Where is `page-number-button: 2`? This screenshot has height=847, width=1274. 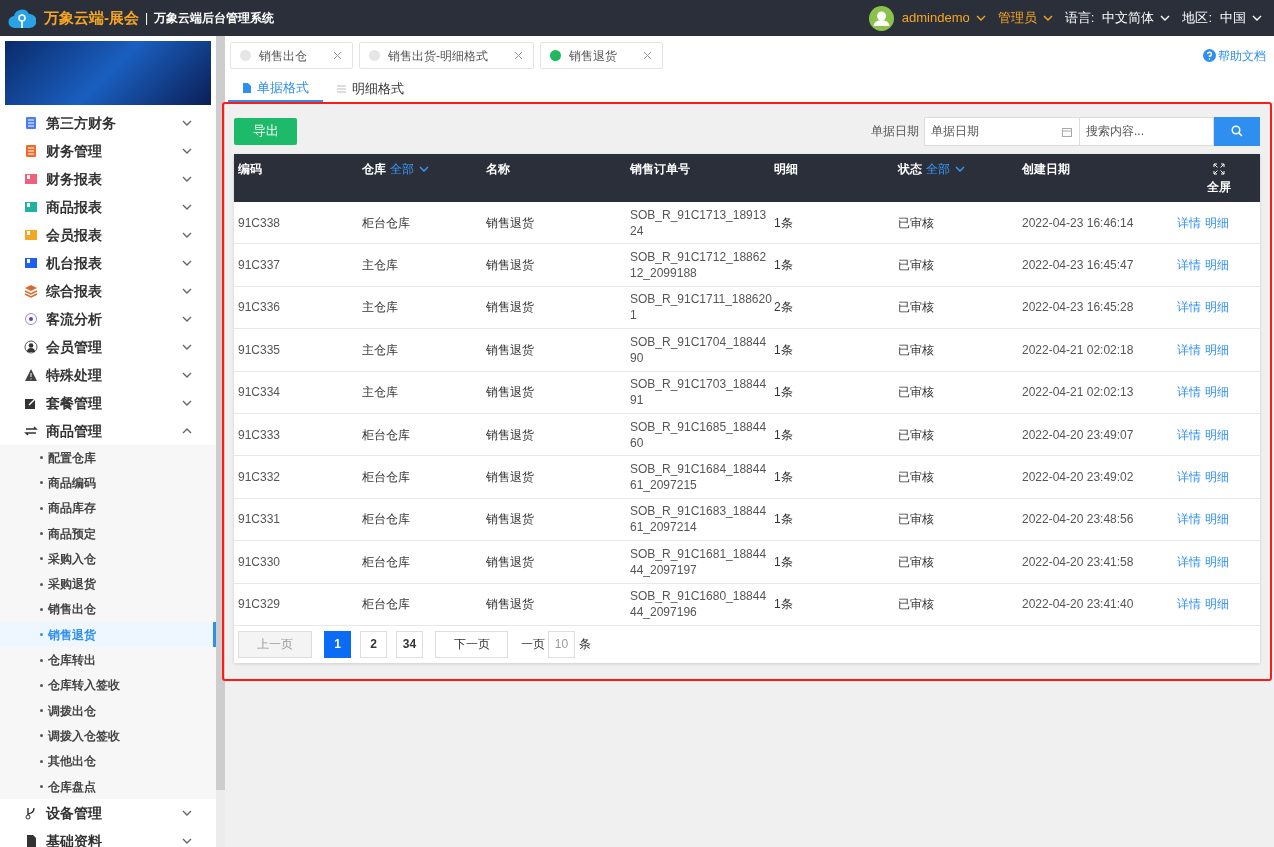 page-number-button: 2 is located at coordinates (373, 644).